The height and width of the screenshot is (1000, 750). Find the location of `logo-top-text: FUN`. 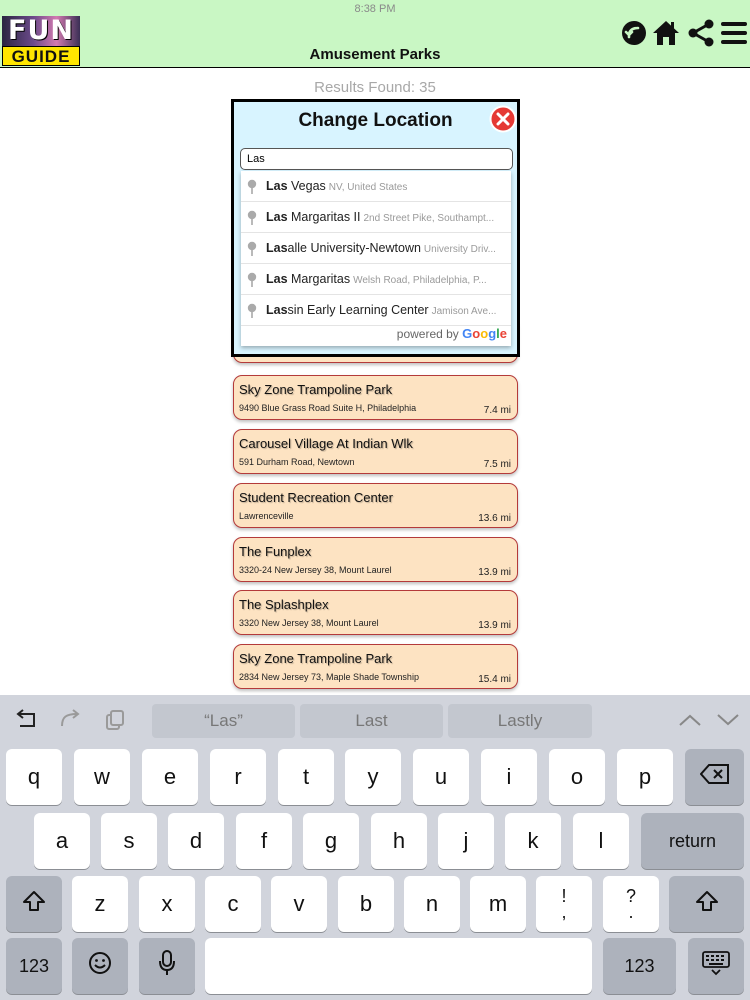

logo-top-text: FUN is located at coordinates (41, 31).